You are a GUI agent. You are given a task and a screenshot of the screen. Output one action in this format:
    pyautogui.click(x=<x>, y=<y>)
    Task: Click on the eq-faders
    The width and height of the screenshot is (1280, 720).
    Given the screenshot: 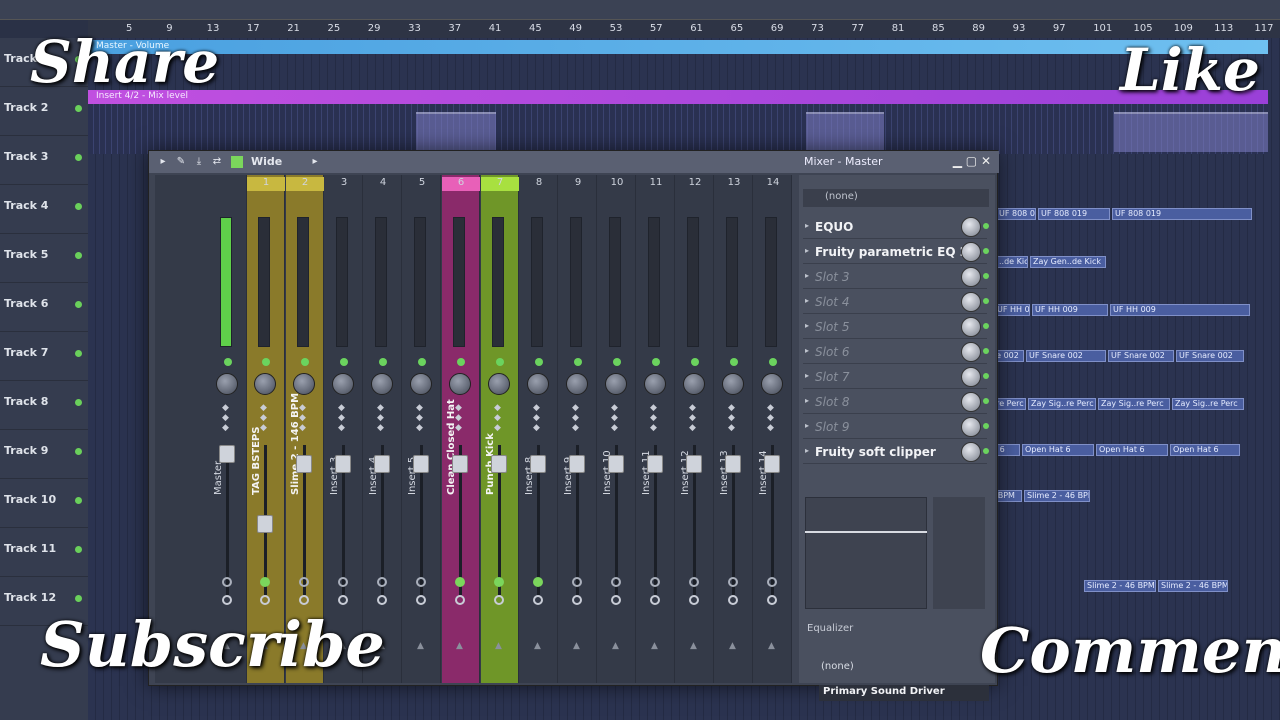 What is the action you would take?
    pyautogui.click(x=959, y=553)
    